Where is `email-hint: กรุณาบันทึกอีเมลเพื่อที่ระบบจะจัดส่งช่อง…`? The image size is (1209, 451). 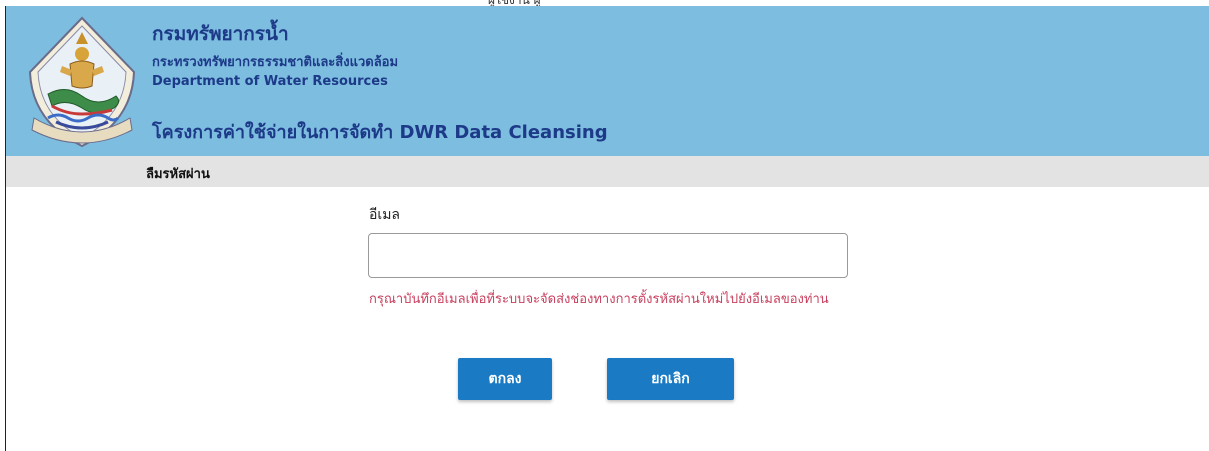 email-hint: กรุณาบันทึกอีเมลเพื่อที่ระบบจะจัดส่งช่อง… is located at coordinates (599, 299).